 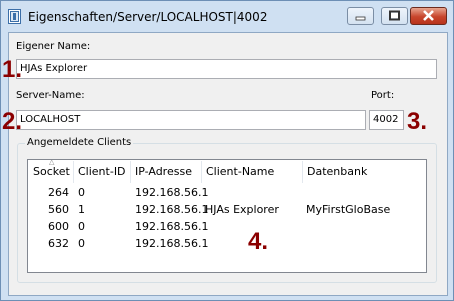 I want to click on cell-client-id: 1, so click(x=81, y=209).